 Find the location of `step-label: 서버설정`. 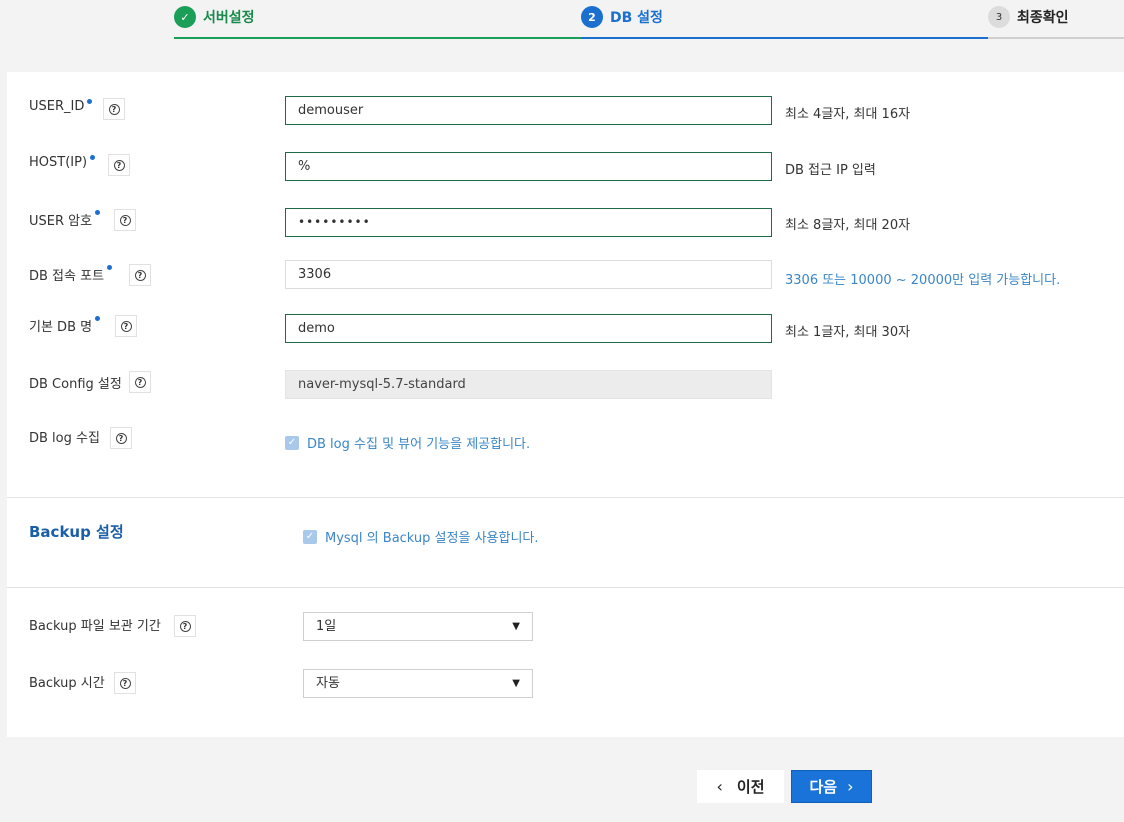

step-label: 서버설정 is located at coordinates (229, 18).